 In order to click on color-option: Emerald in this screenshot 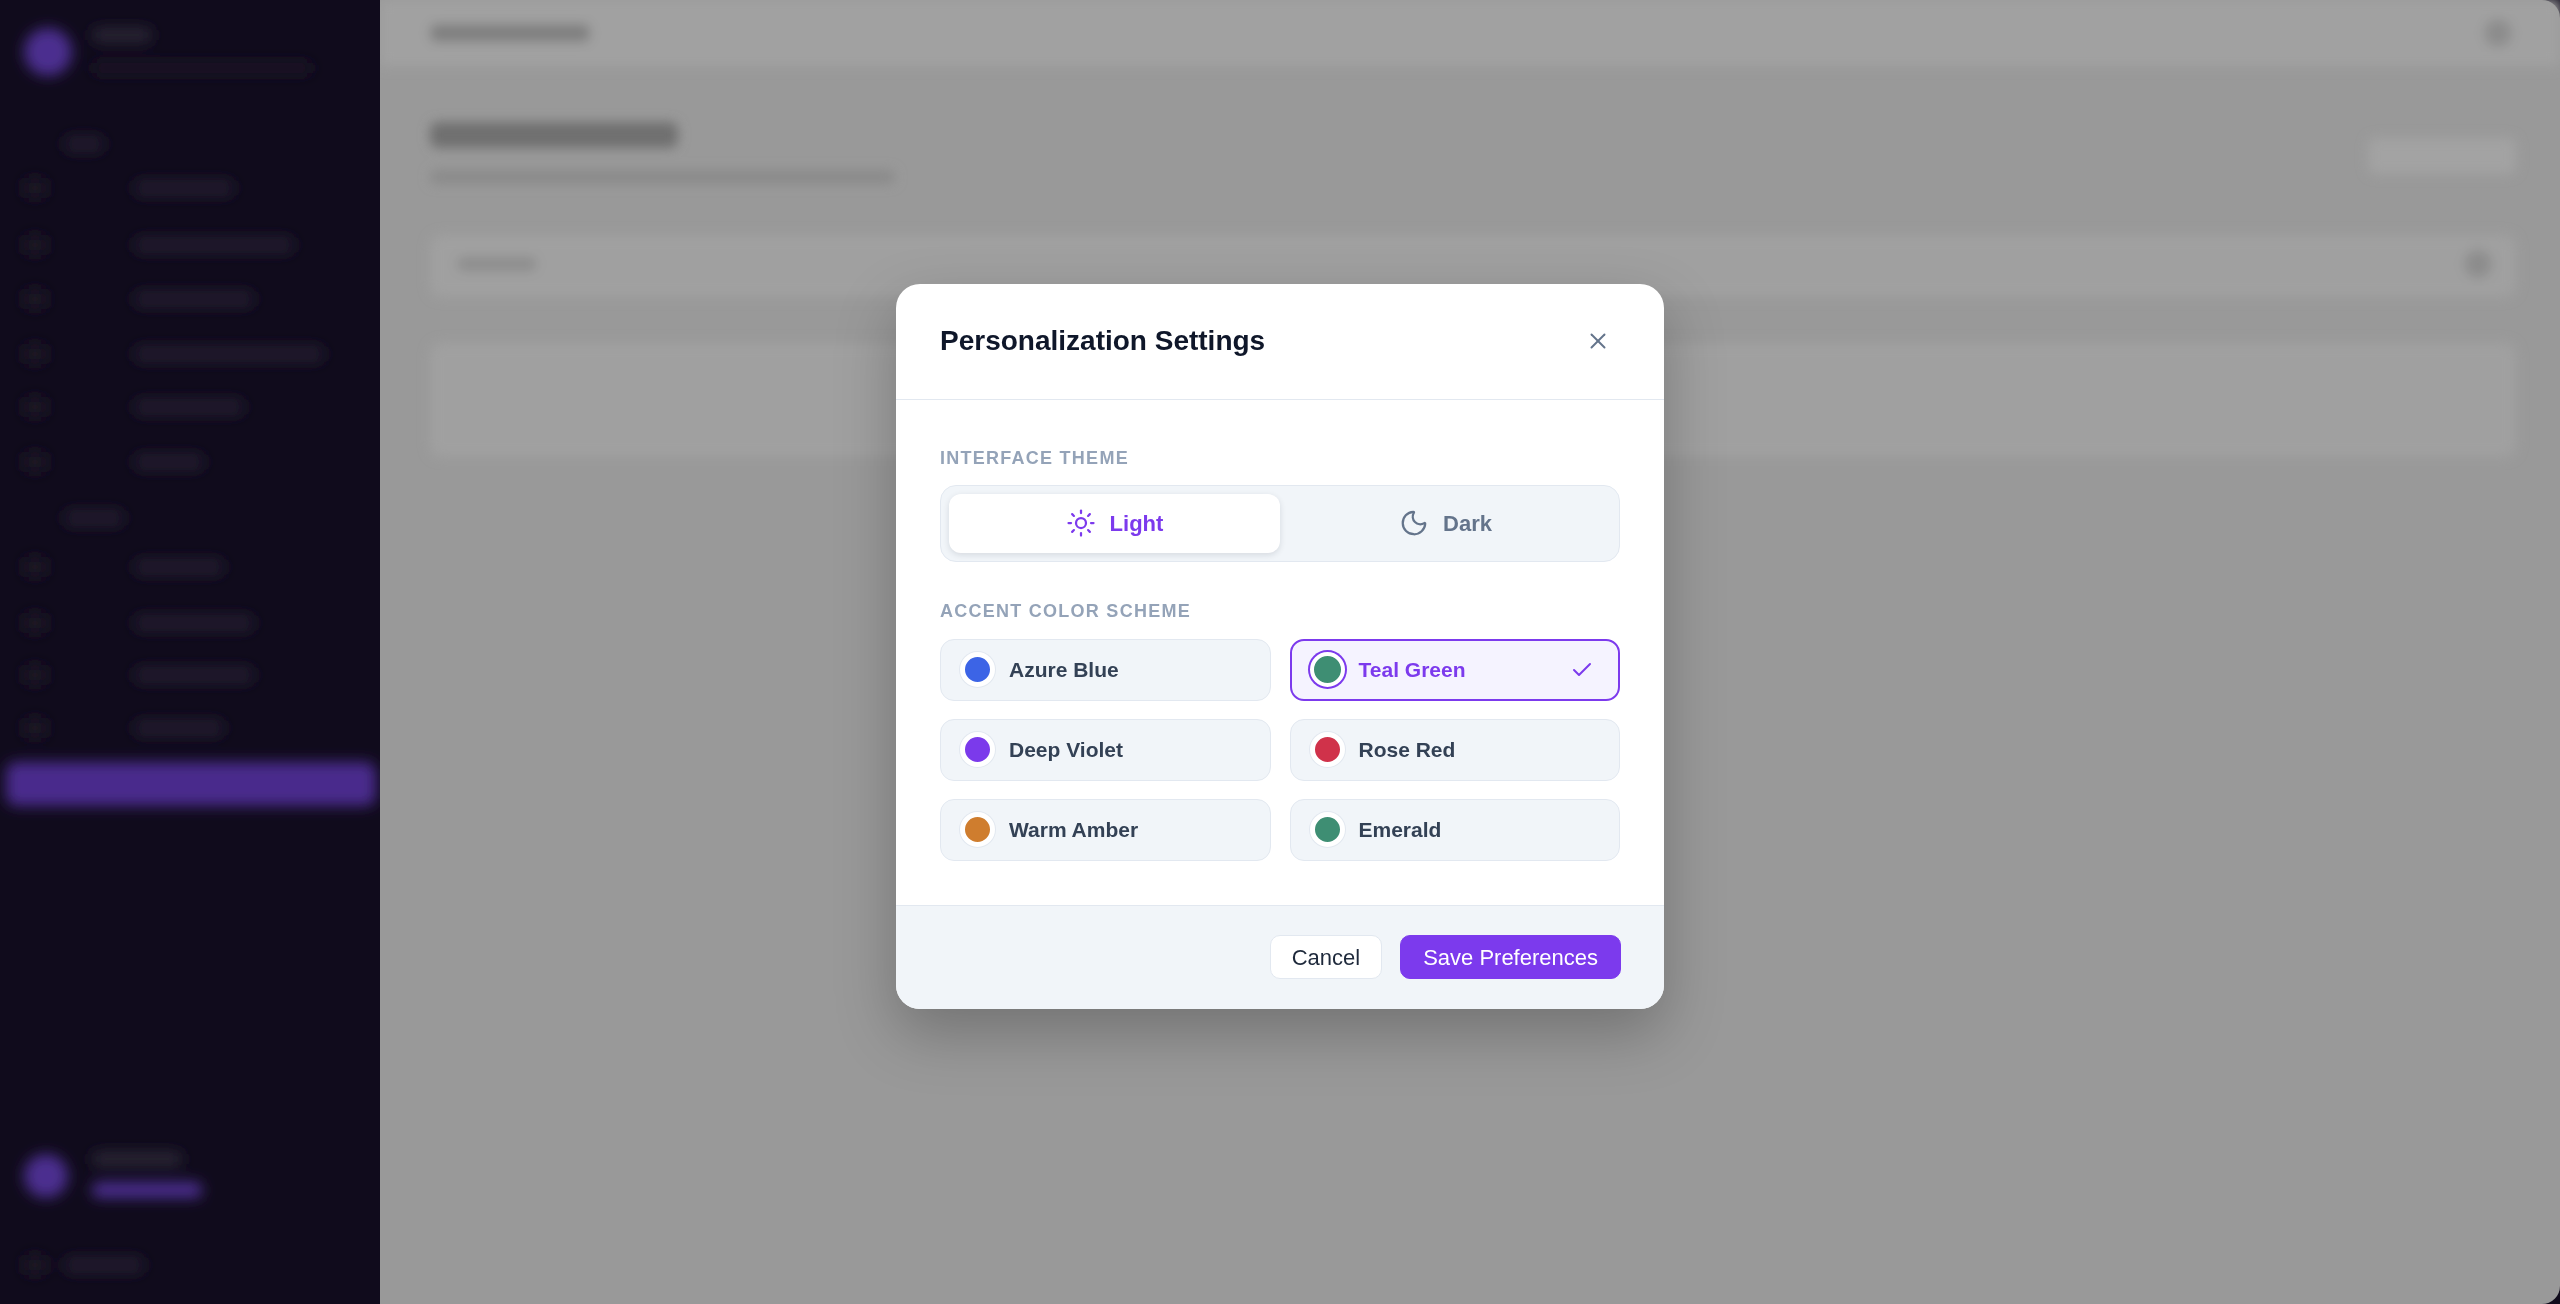, I will do `click(1454, 829)`.